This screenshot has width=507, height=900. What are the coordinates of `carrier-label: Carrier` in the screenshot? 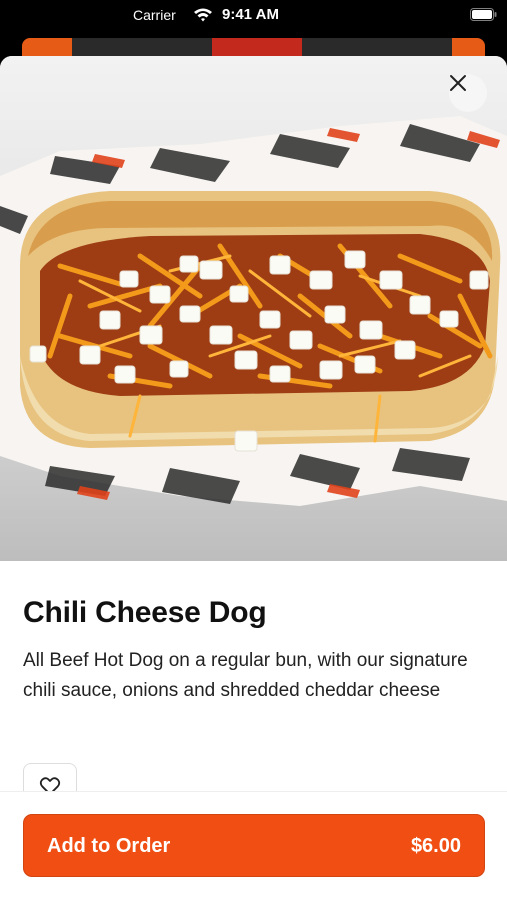 It's located at (154, 15).